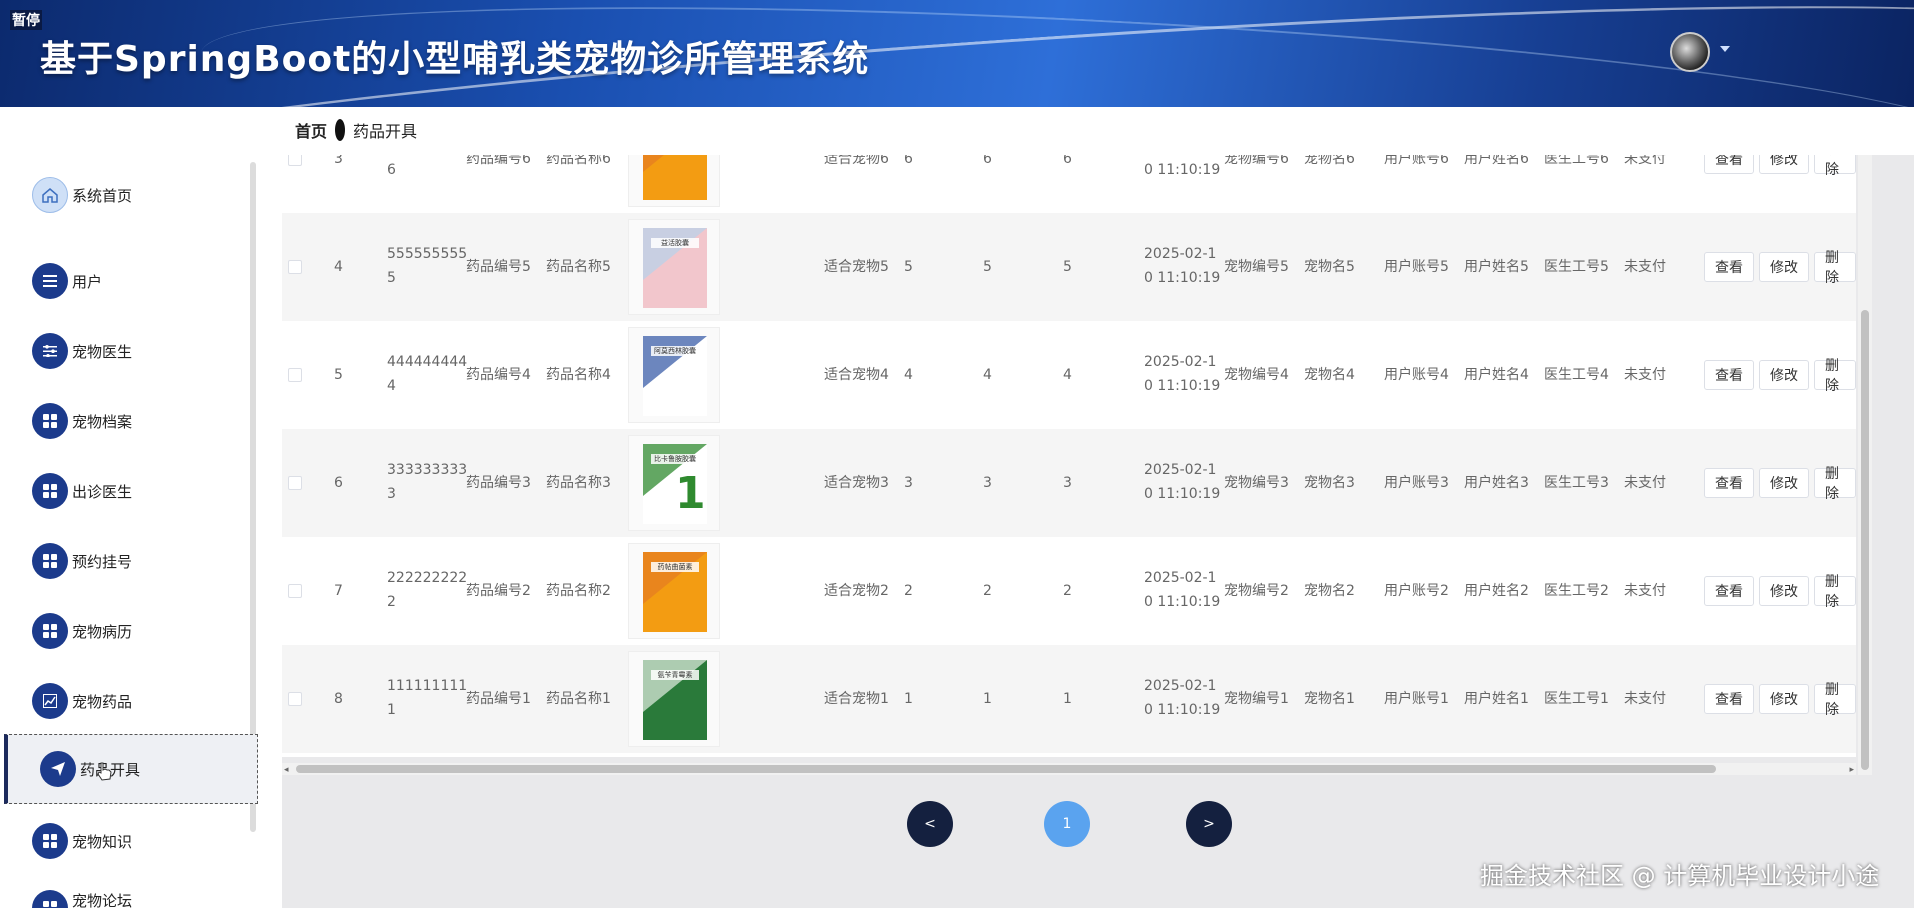 The height and width of the screenshot is (908, 1914). Describe the element at coordinates (987, 483) in the screenshot. I see `cell-b: 3` at that location.